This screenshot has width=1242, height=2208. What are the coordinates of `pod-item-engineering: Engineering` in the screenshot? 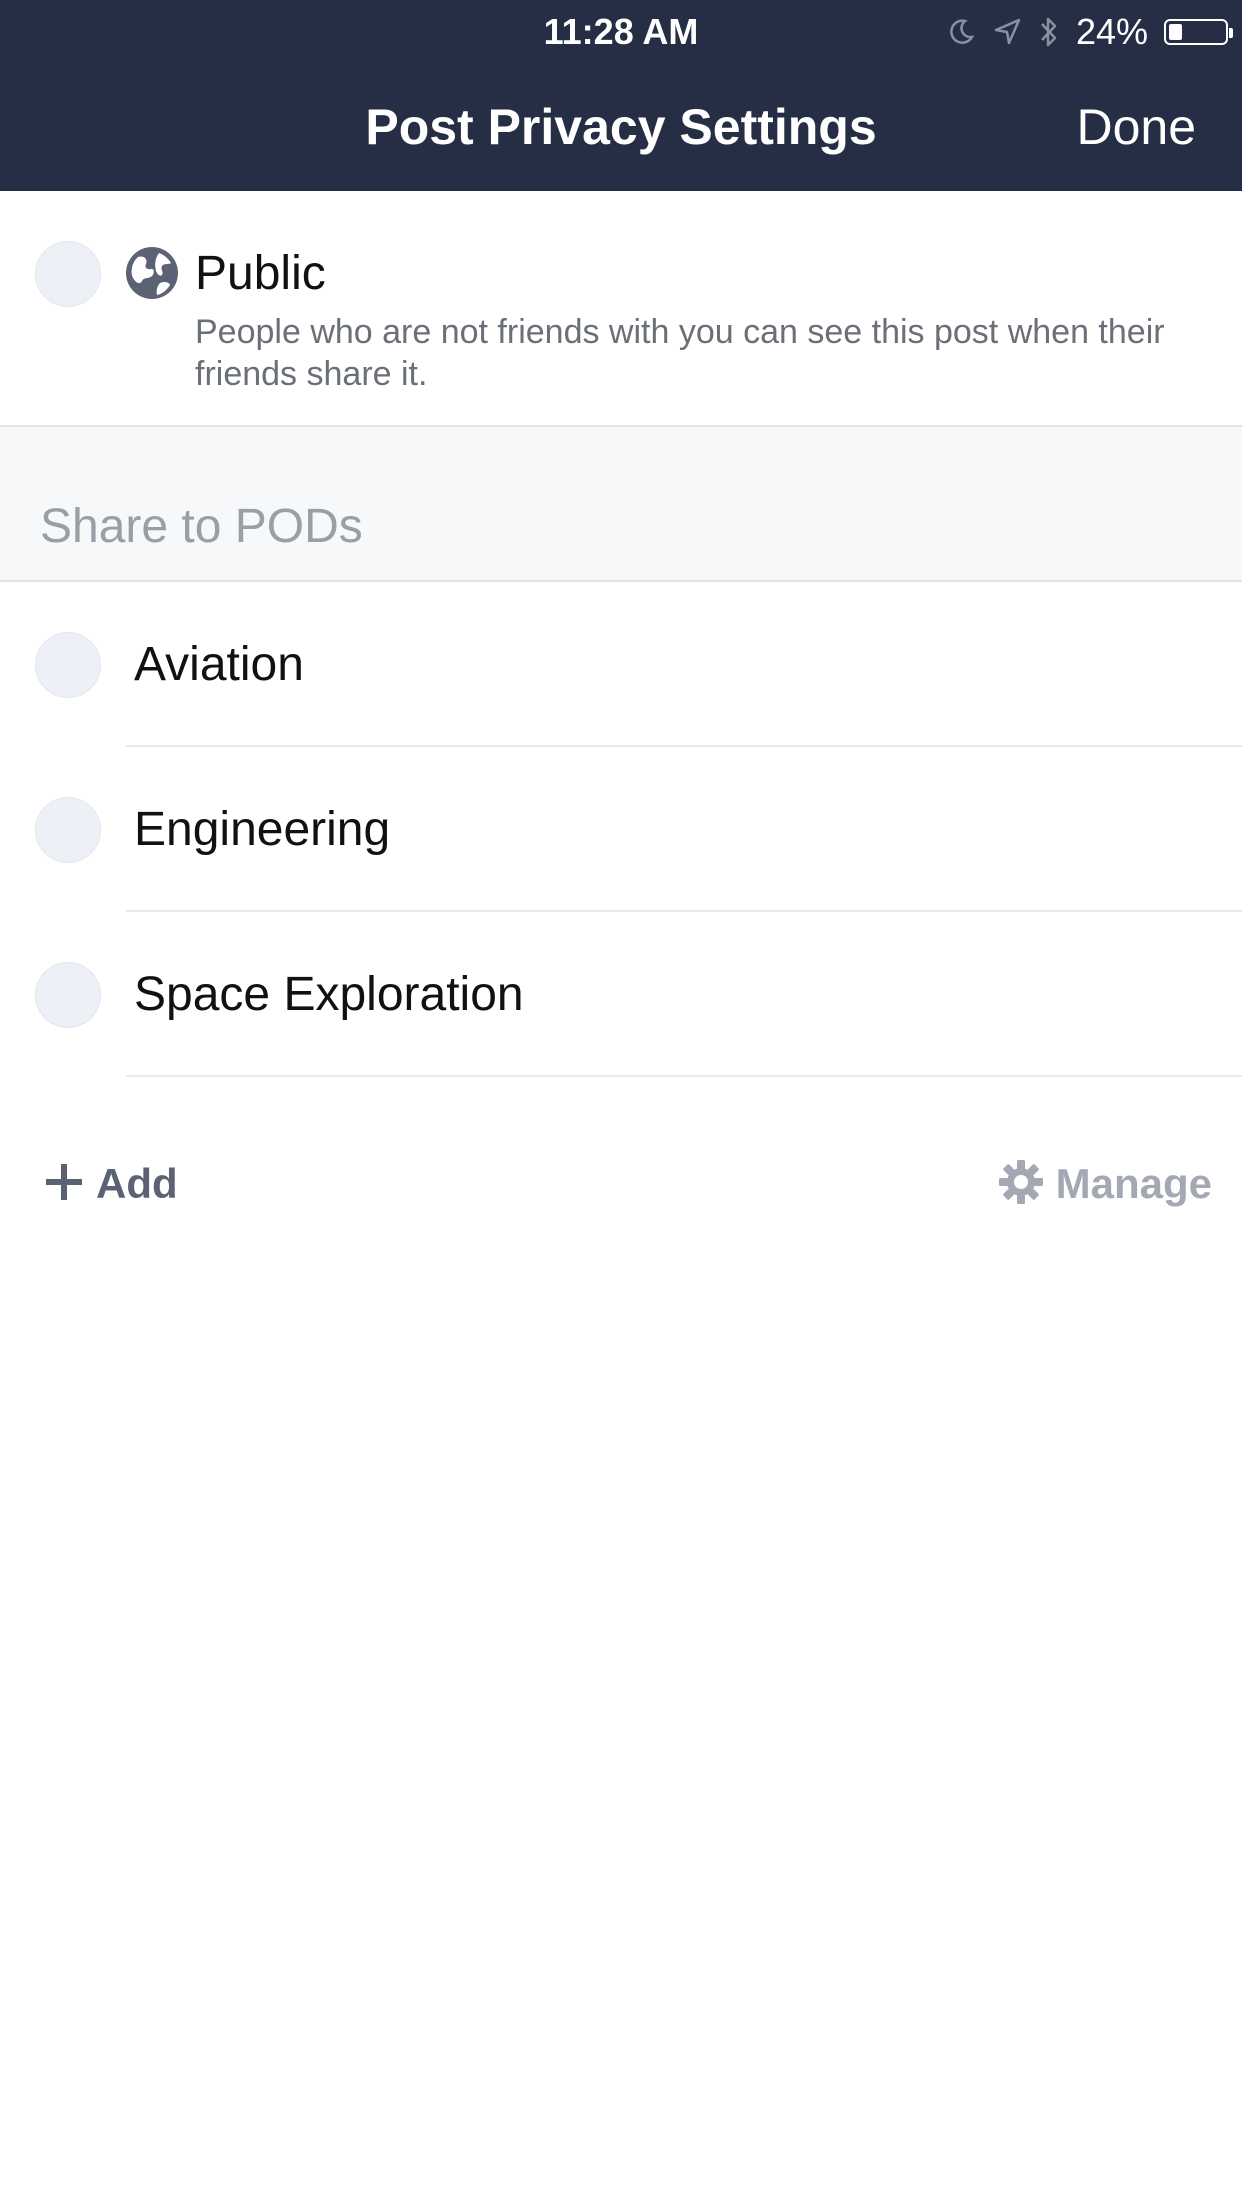 It's located at (621, 829).